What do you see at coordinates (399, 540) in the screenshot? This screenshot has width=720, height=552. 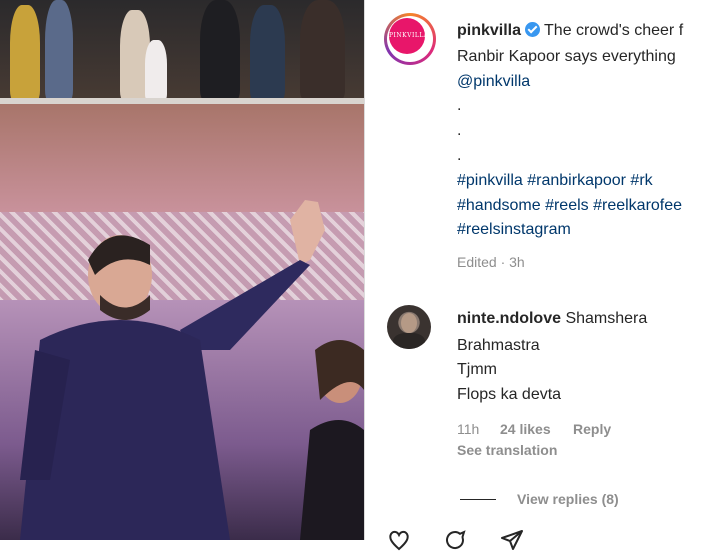 I see `heart-icon` at bounding box center [399, 540].